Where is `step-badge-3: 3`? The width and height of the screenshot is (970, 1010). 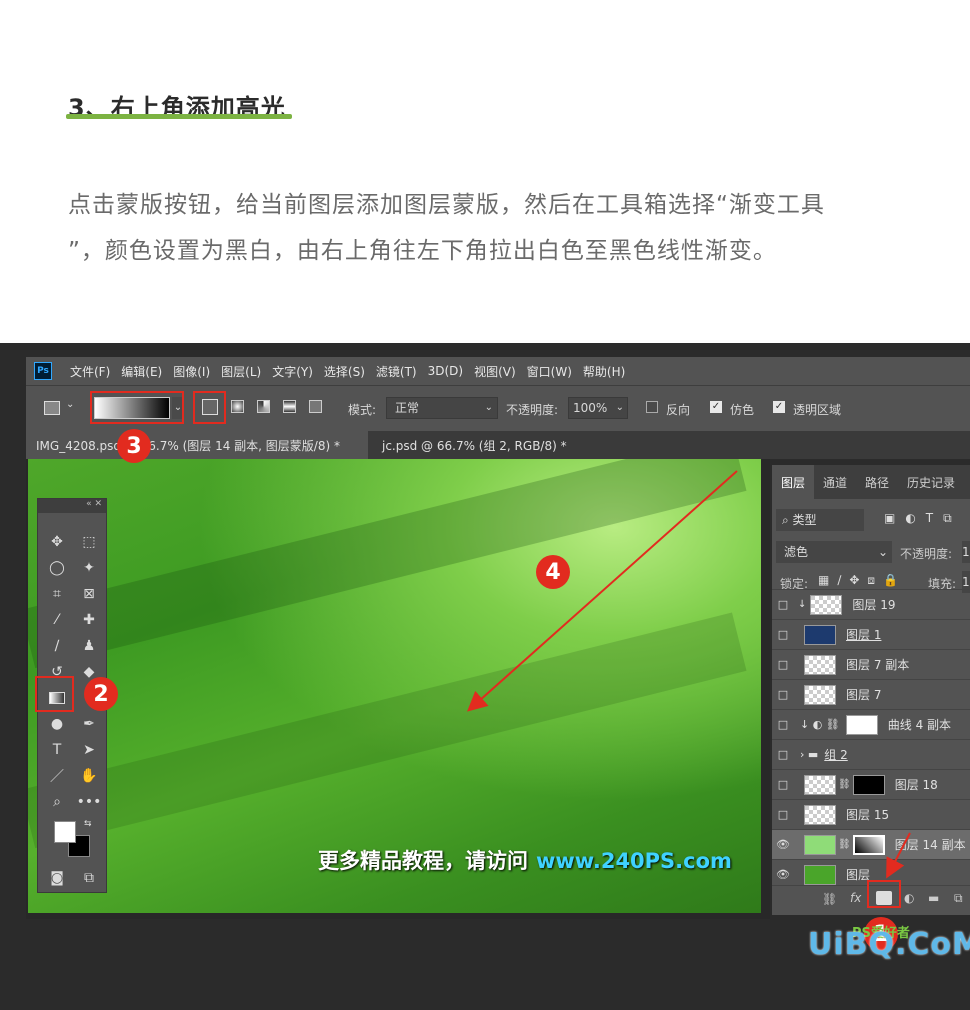
step-badge-3: 3 is located at coordinates (134, 446).